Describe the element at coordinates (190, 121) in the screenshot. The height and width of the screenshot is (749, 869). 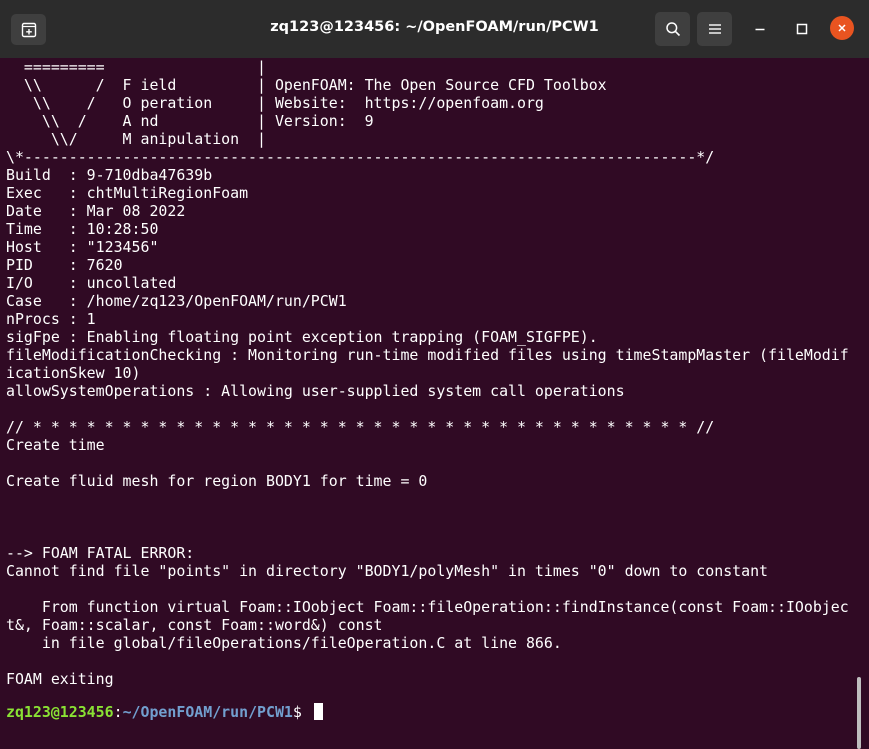
I see `terminal-line: \\ / A nd | Version: 9` at that location.